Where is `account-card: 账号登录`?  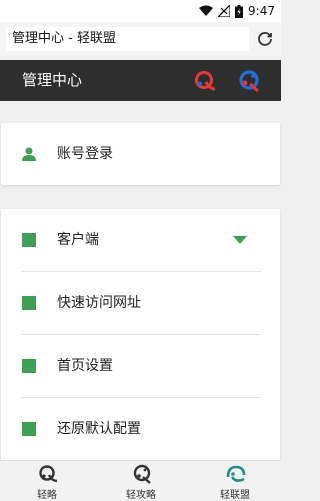
account-card: 账号登录 is located at coordinates (140, 154).